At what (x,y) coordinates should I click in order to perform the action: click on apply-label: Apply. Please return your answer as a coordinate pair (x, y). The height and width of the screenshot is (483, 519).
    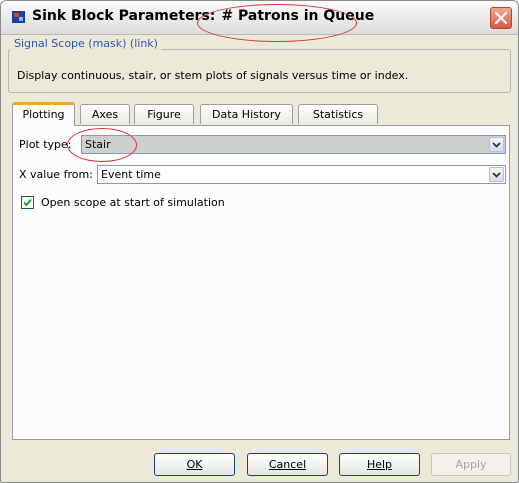
    Looking at the image, I should click on (471, 464).